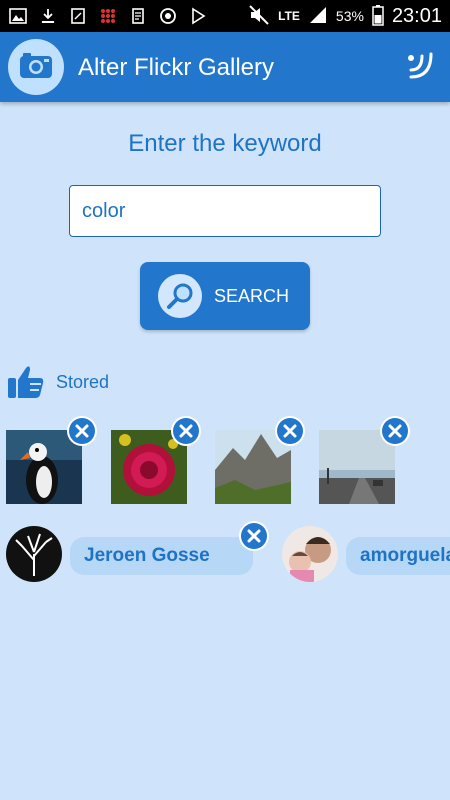 This screenshot has width=450, height=800. I want to click on tree-avatar-image, so click(34, 554).